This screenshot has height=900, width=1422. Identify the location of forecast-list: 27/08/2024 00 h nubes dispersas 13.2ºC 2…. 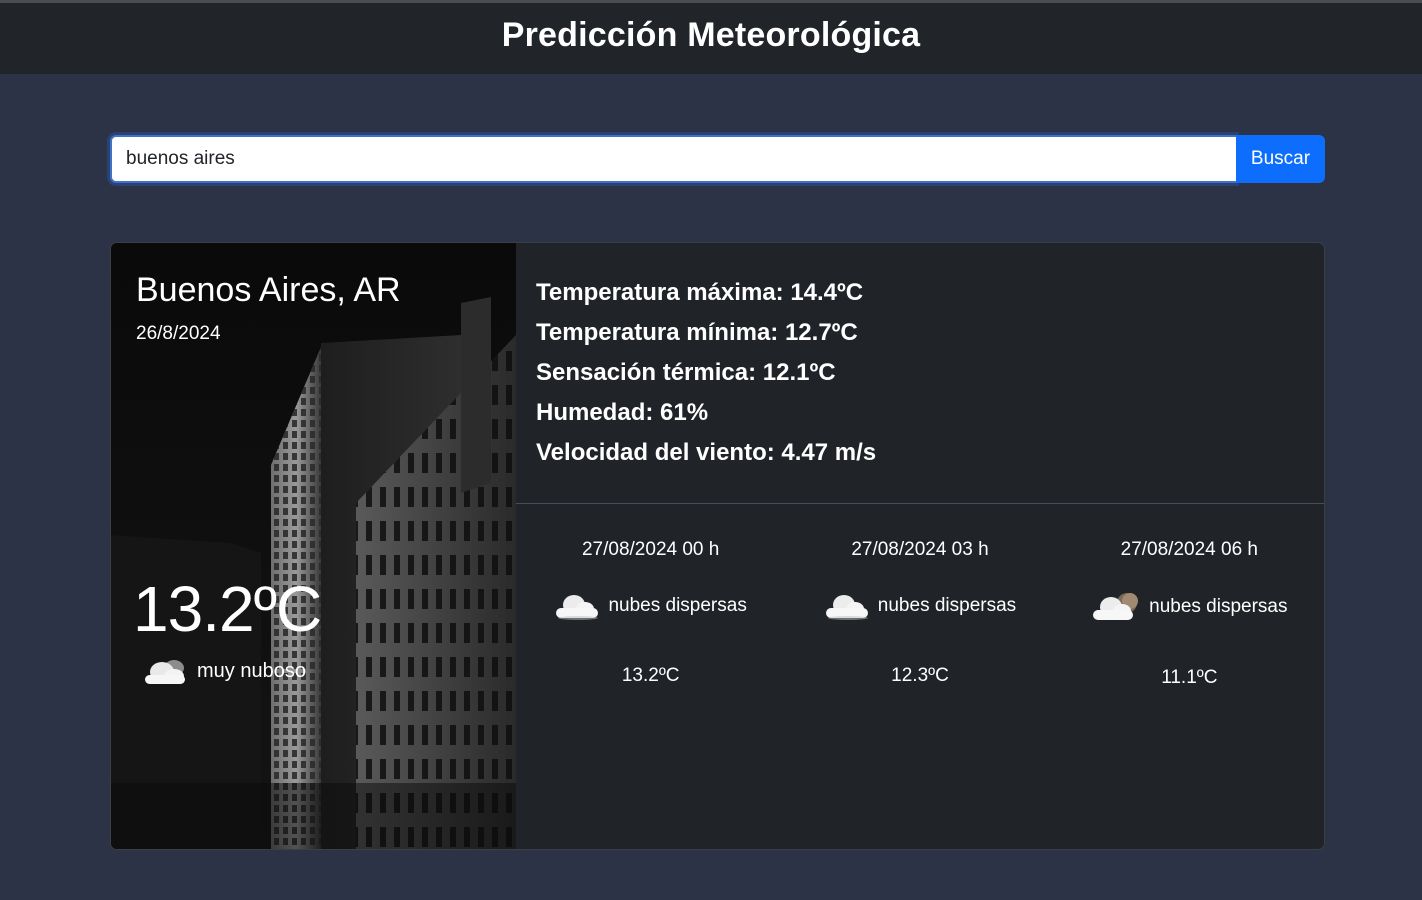
(920, 606).